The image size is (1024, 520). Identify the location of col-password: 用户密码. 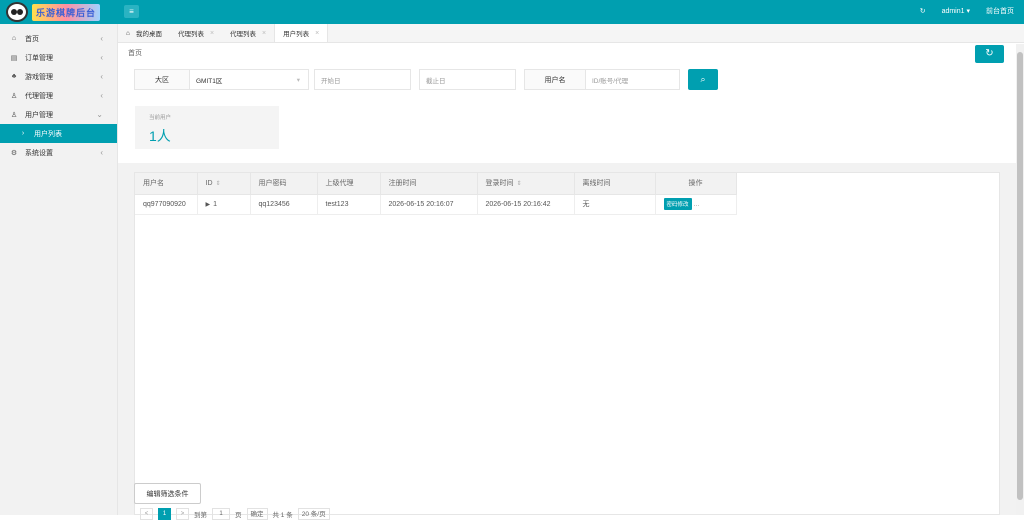
(284, 184).